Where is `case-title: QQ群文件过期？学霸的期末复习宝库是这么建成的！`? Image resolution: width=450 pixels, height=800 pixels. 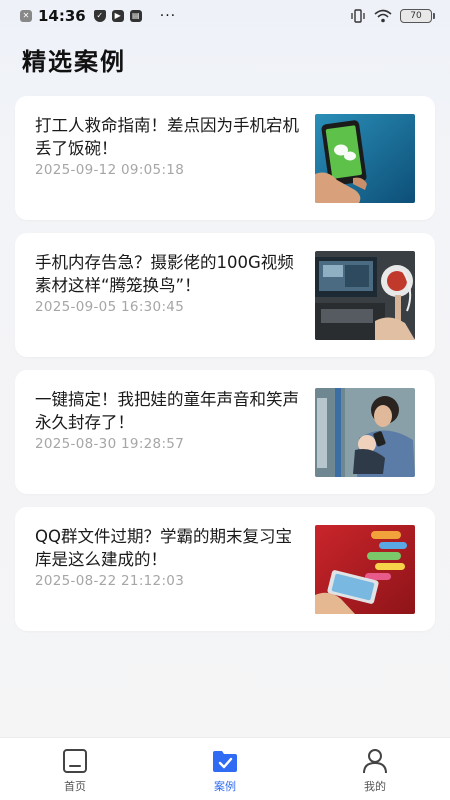 case-title: QQ群文件过期？学霸的期末复习宝库是这么建成的！ is located at coordinates (169, 548).